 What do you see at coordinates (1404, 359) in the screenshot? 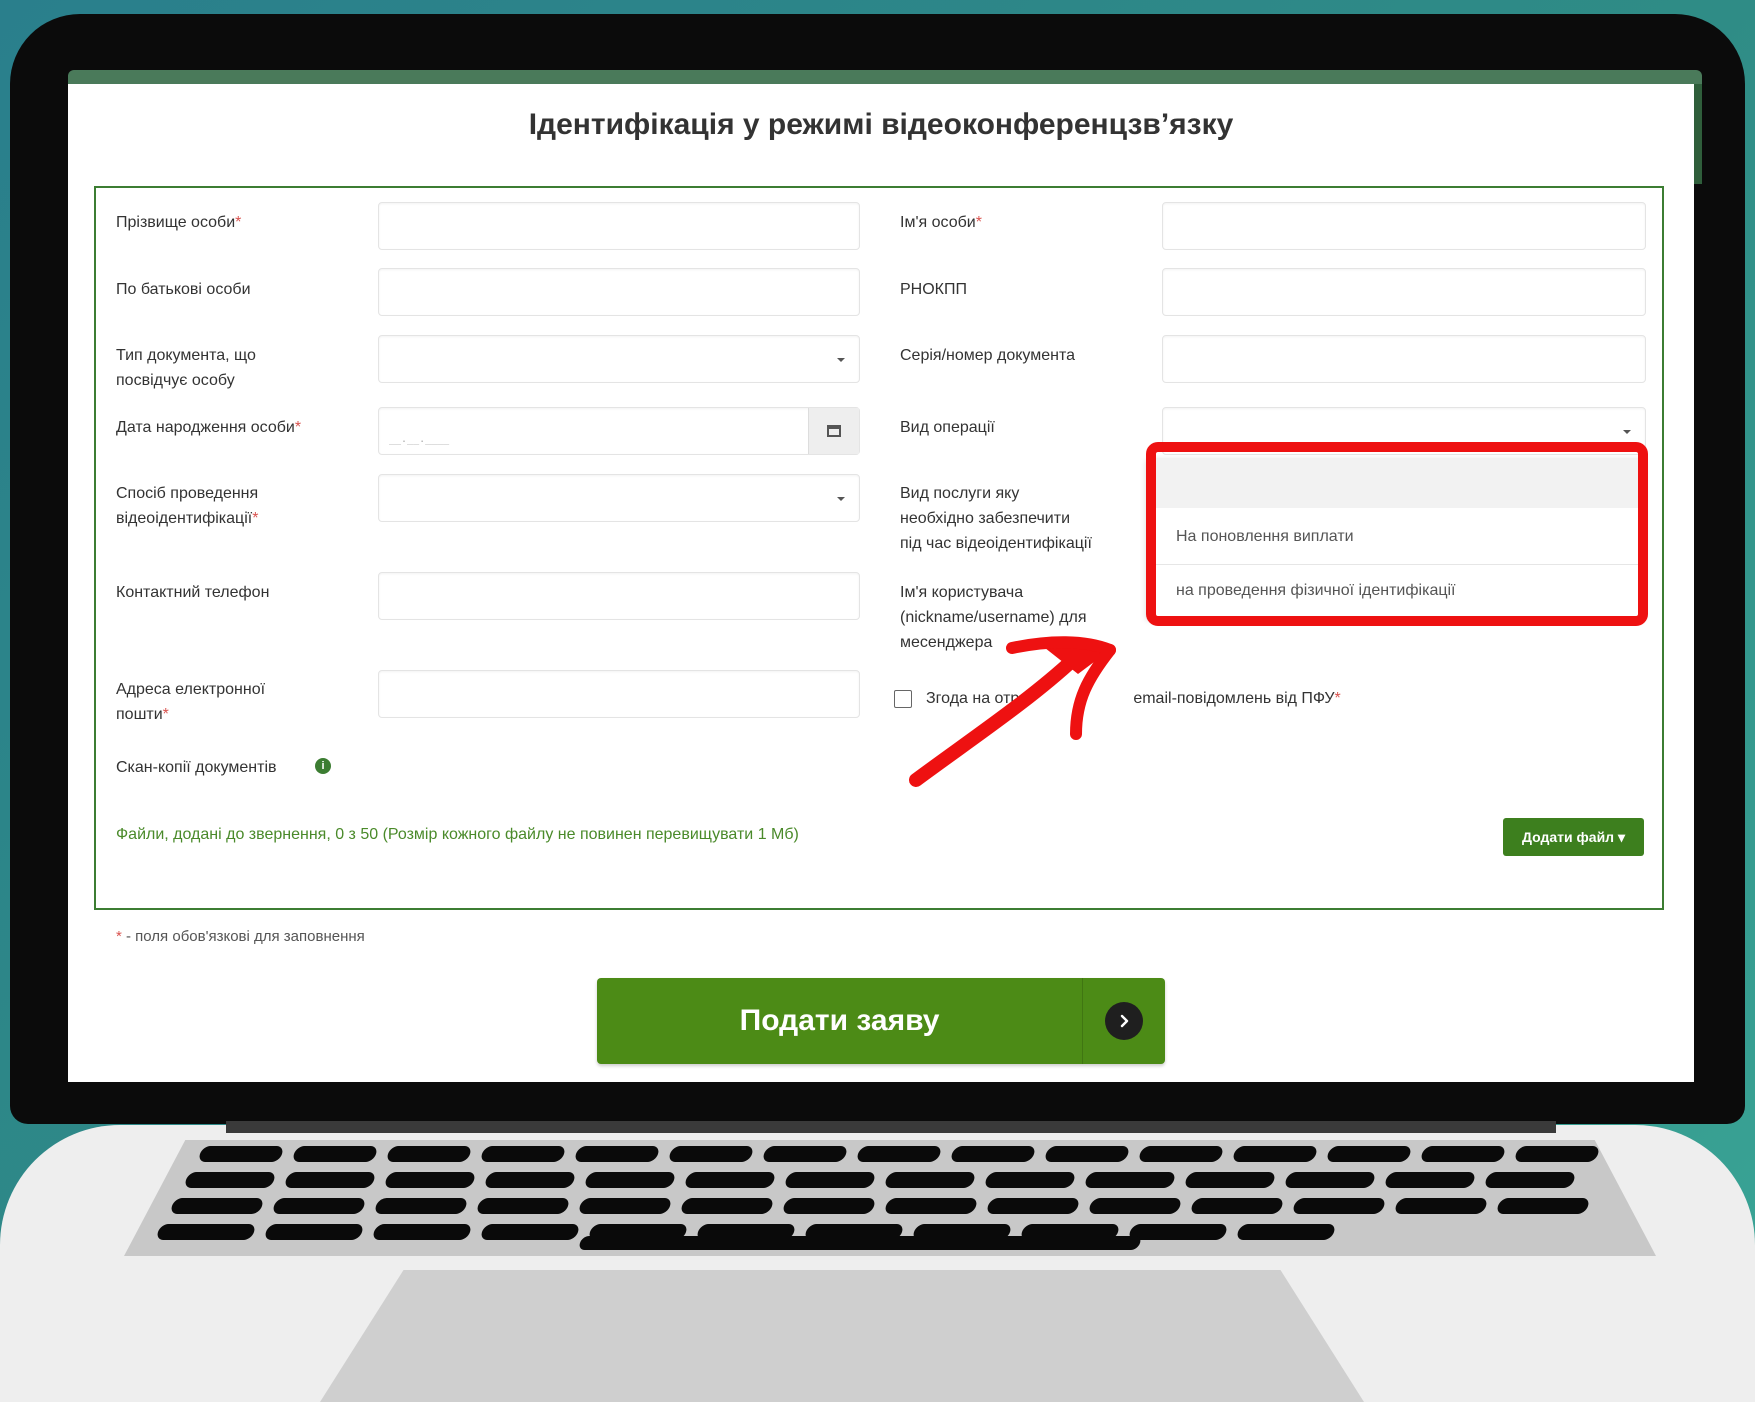
I see `doc-number-input` at bounding box center [1404, 359].